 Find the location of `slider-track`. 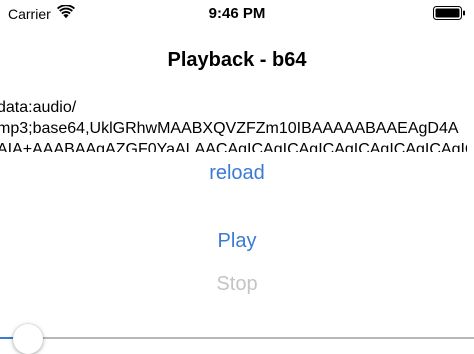

slider-track is located at coordinates (252, 338).